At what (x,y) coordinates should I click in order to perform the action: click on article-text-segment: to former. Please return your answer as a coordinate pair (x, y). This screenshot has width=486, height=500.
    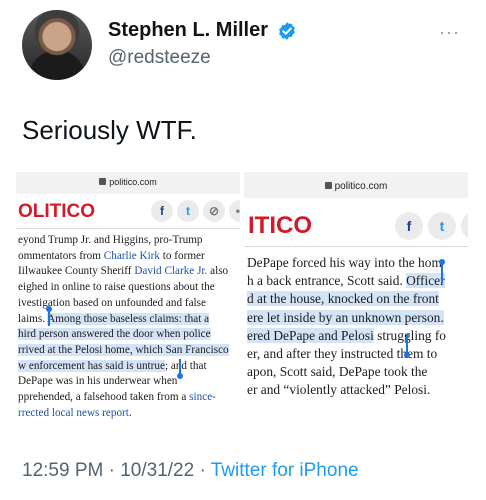
    Looking at the image, I should click on (182, 255).